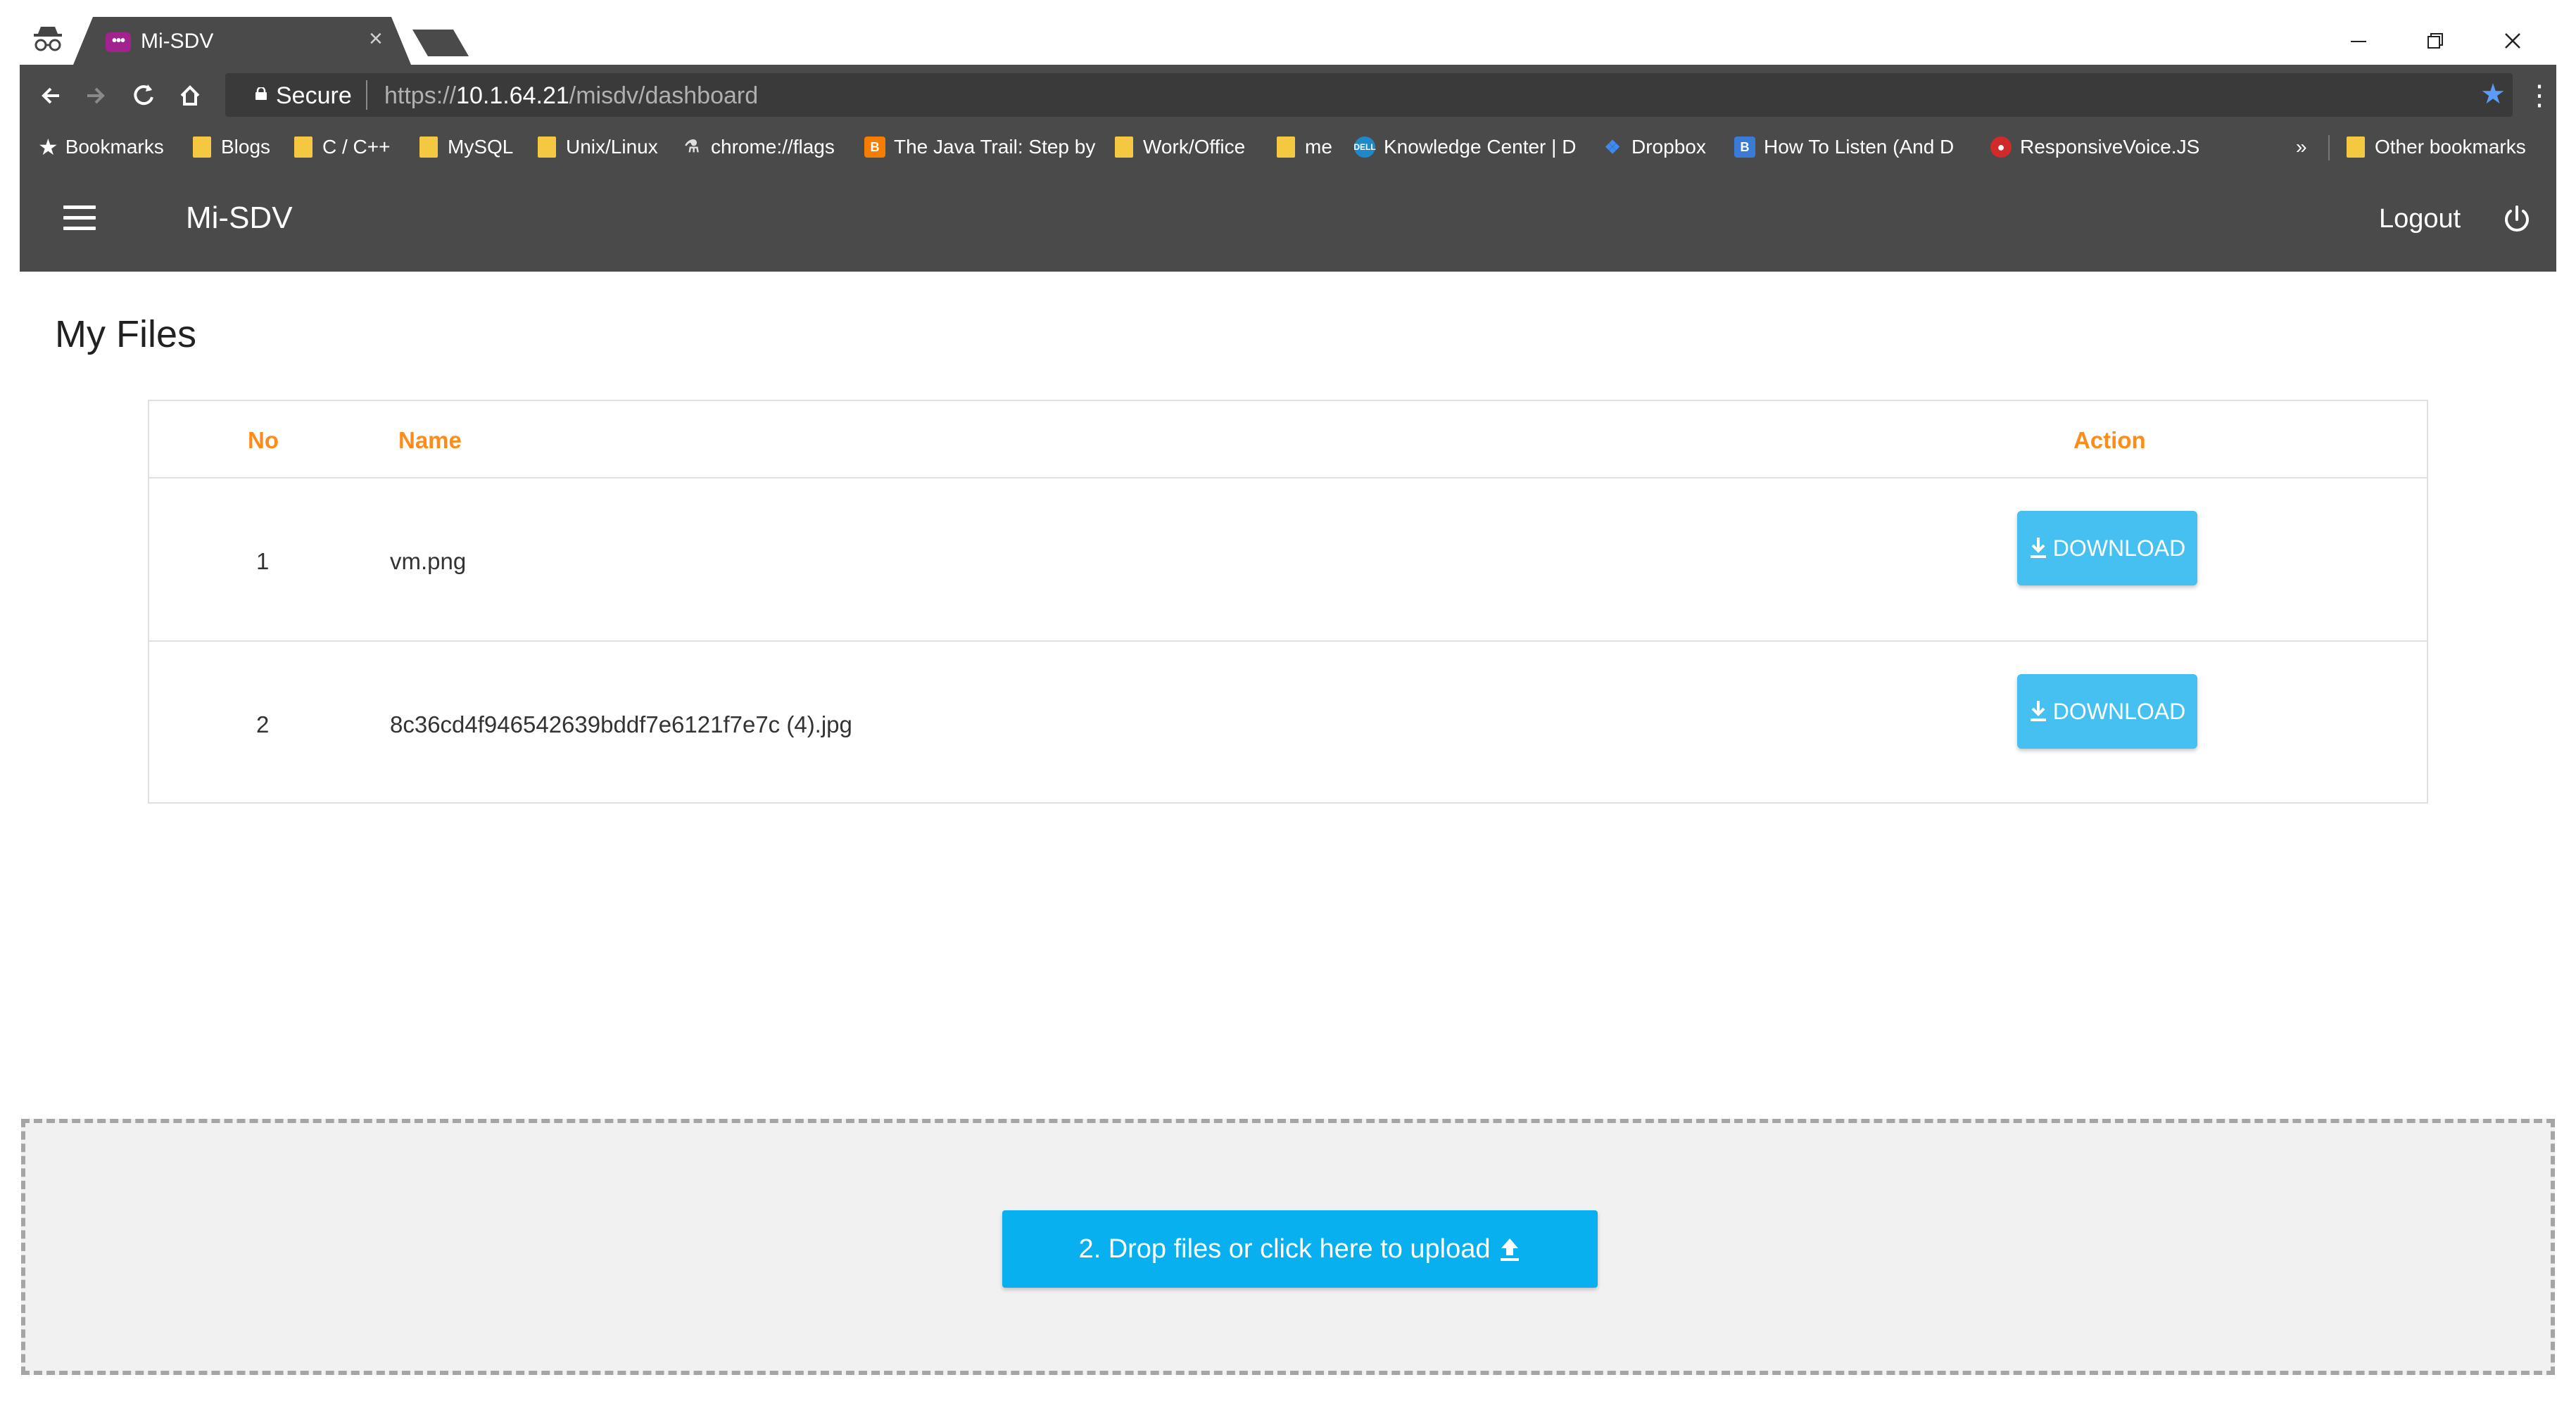 The image size is (2576, 1401). Describe the element at coordinates (1284, 1249) in the screenshot. I see `upload-label: 2. Drop files or click here to upload` at that location.